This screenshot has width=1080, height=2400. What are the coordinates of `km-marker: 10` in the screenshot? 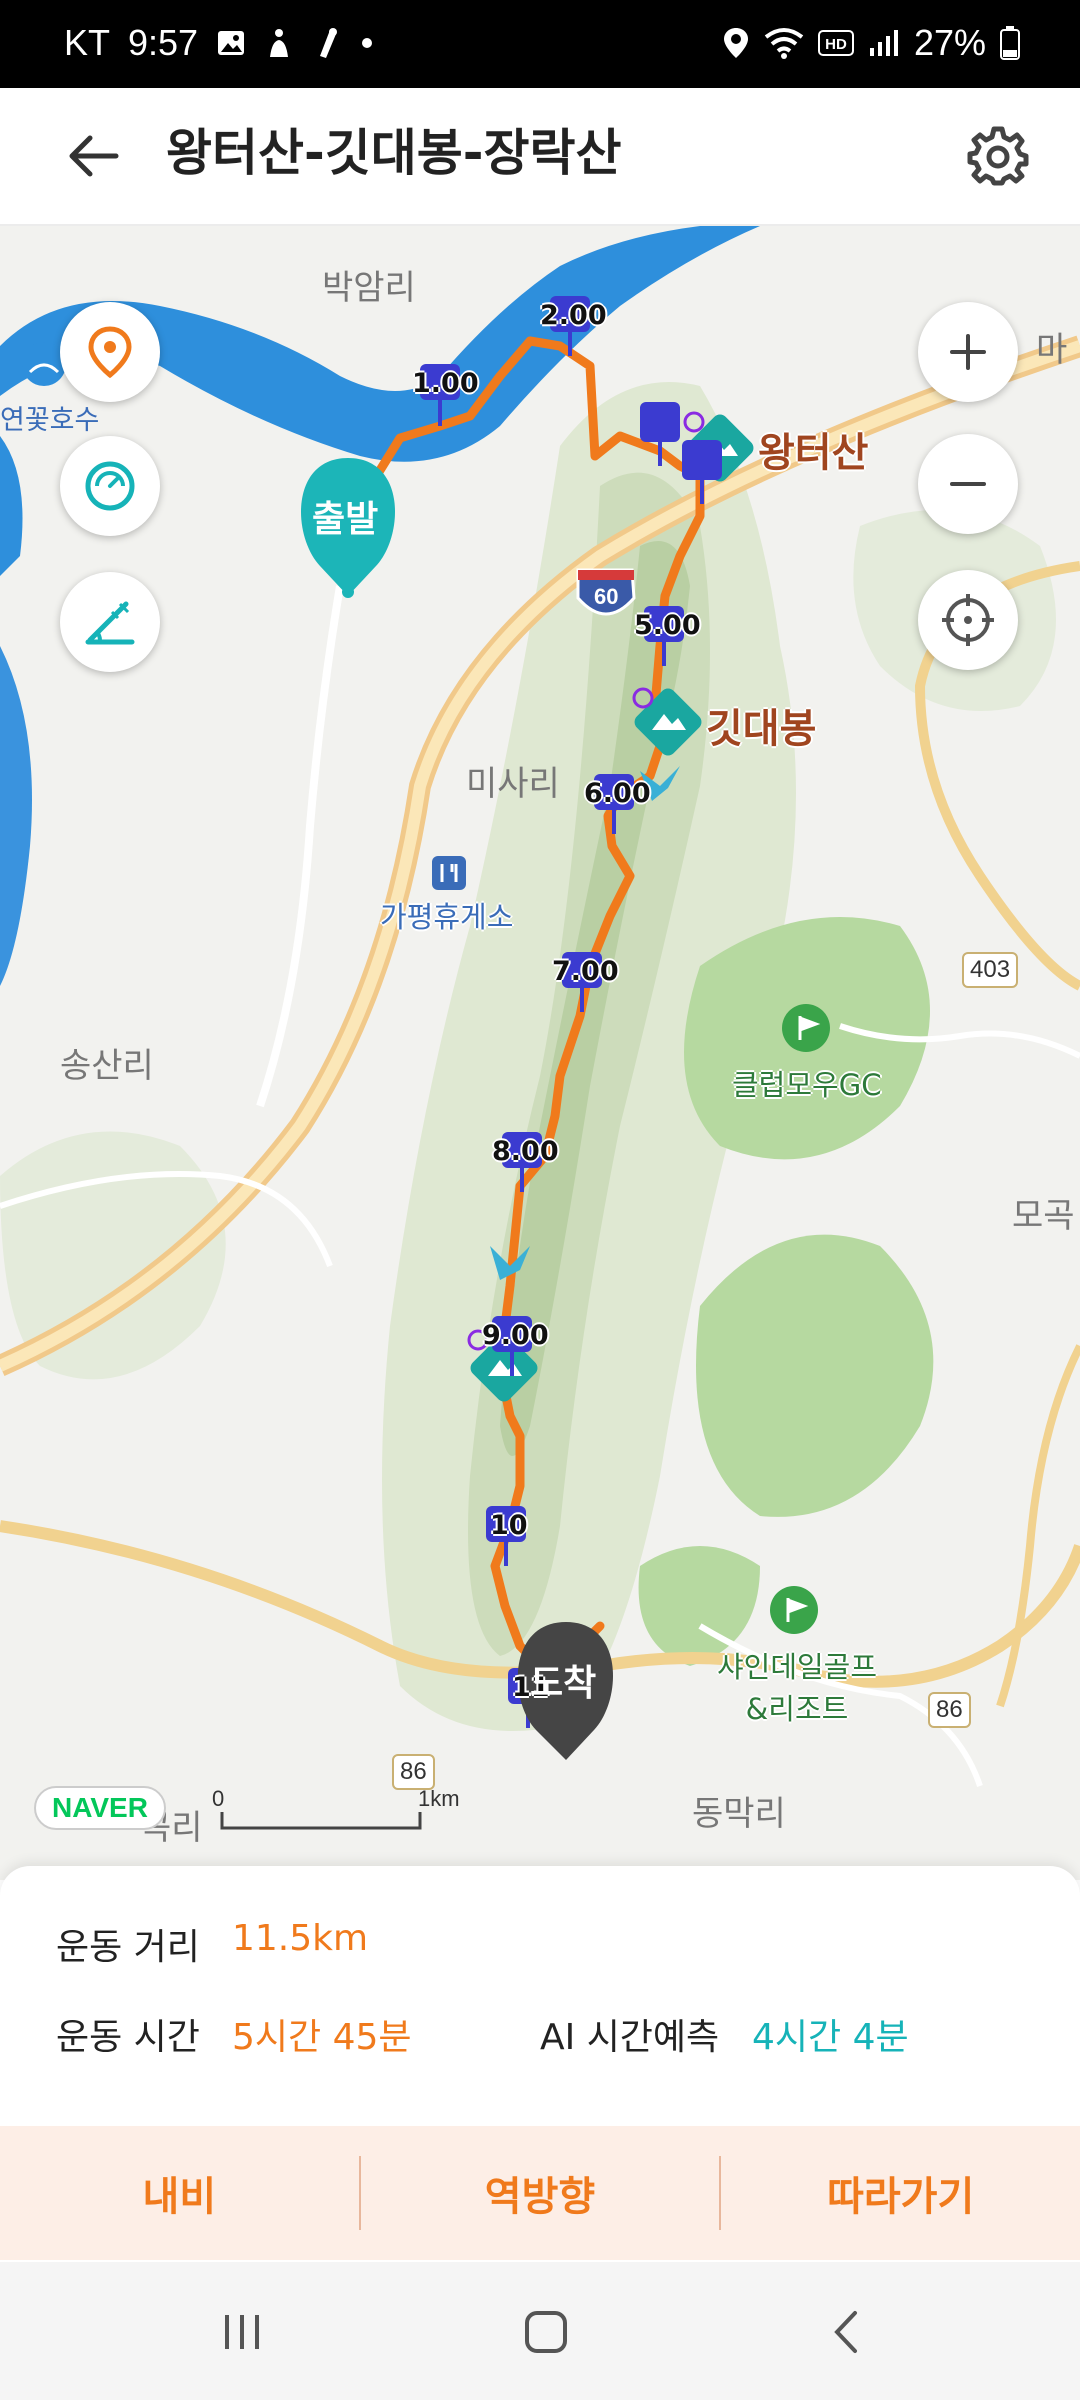 It's located at (509, 1525).